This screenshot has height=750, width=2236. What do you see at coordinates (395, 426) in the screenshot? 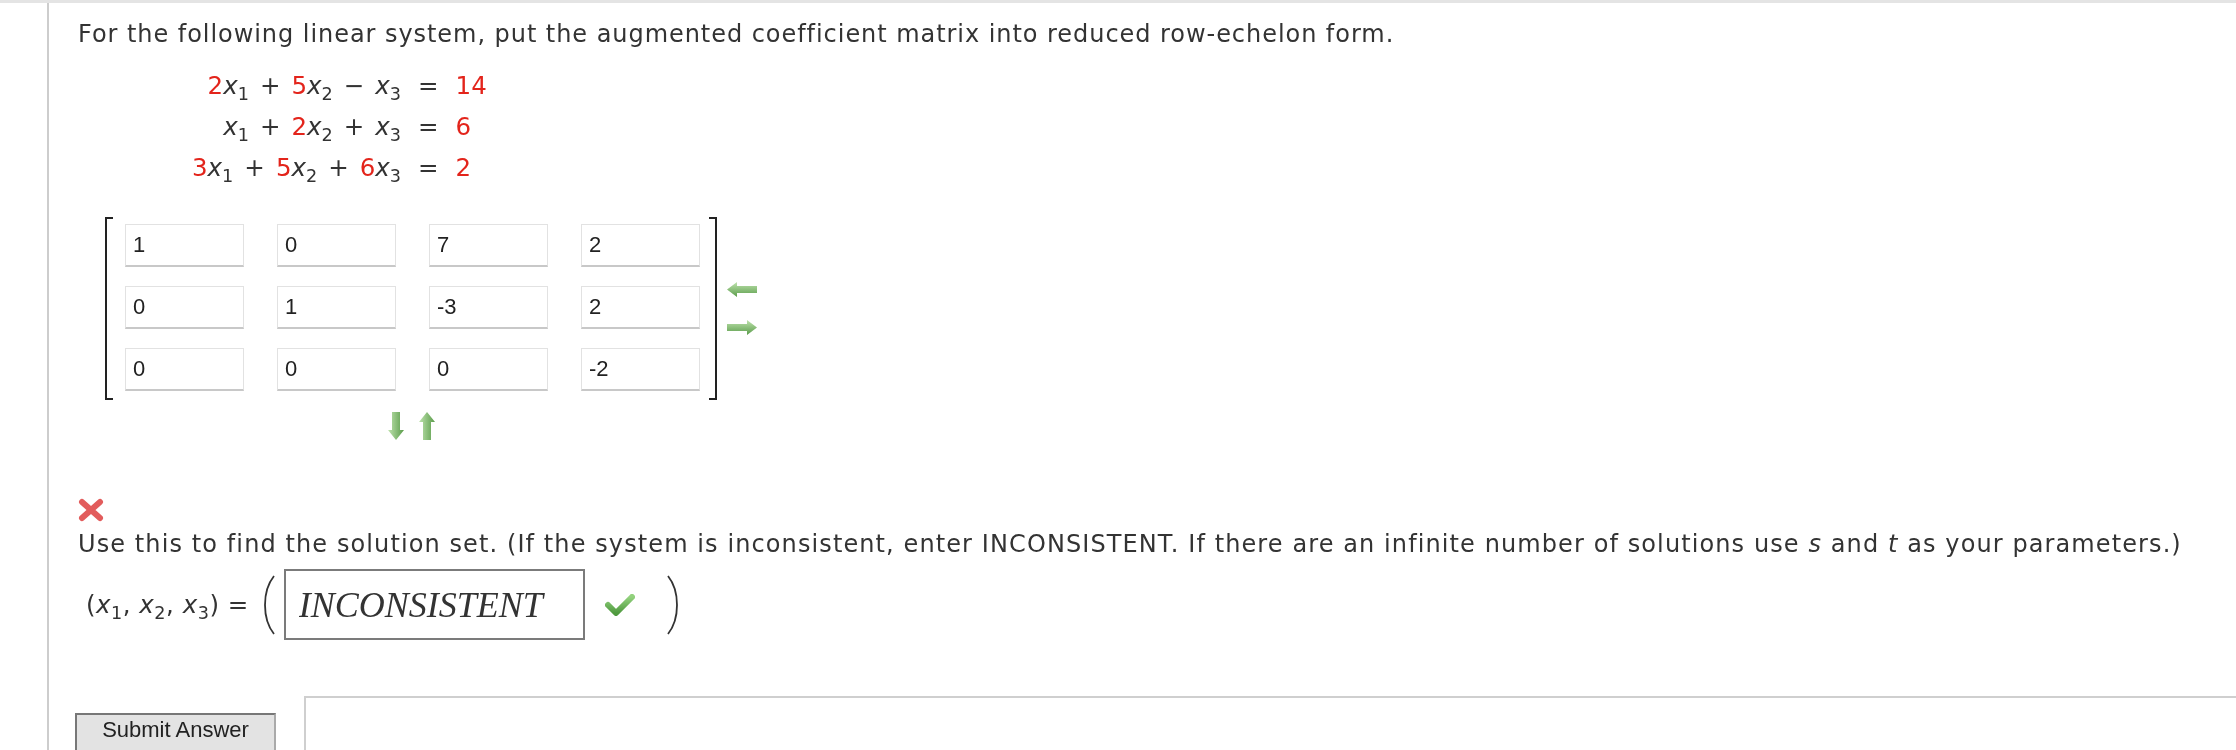
I see `down-arrow-icon` at bounding box center [395, 426].